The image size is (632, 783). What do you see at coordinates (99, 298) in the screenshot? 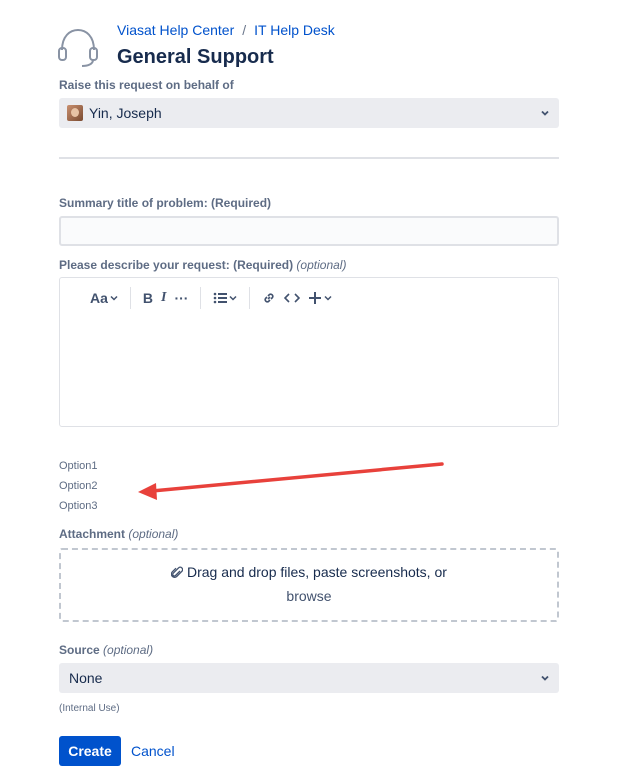
I see `text-style-label: Aa` at bounding box center [99, 298].